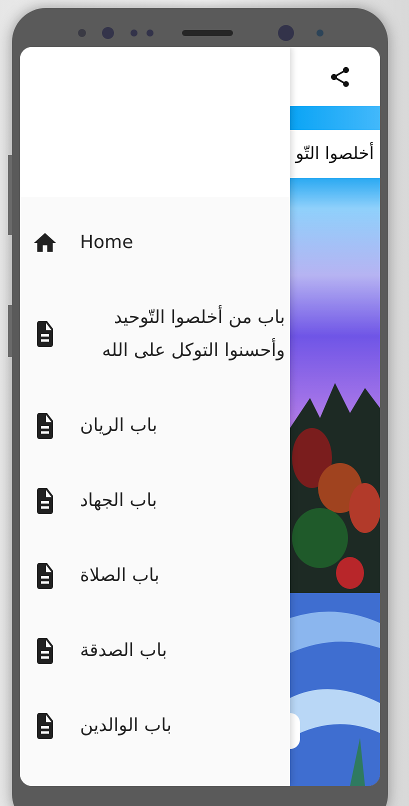 The width and height of the screenshot is (409, 806). What do you see at coordinates (155, 650) in the screenshot?
I see `drawer-item: باب الصدقة` at bounding box center [155, 650].